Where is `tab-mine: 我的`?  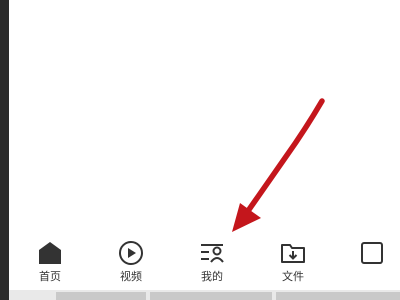
tab-mine: 我的 is located at coordinates (212, 261).